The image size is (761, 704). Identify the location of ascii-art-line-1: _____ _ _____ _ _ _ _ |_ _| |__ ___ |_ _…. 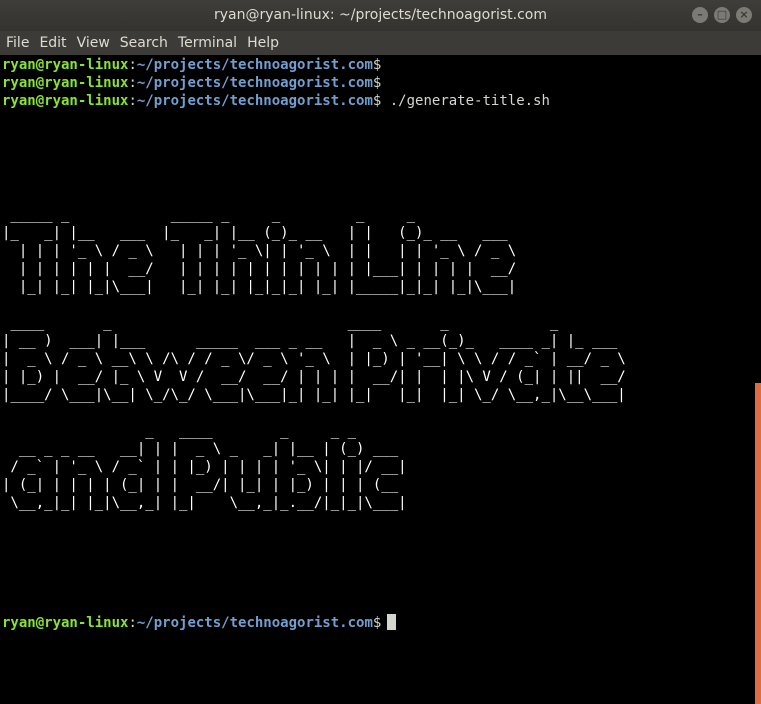
(259, 251).